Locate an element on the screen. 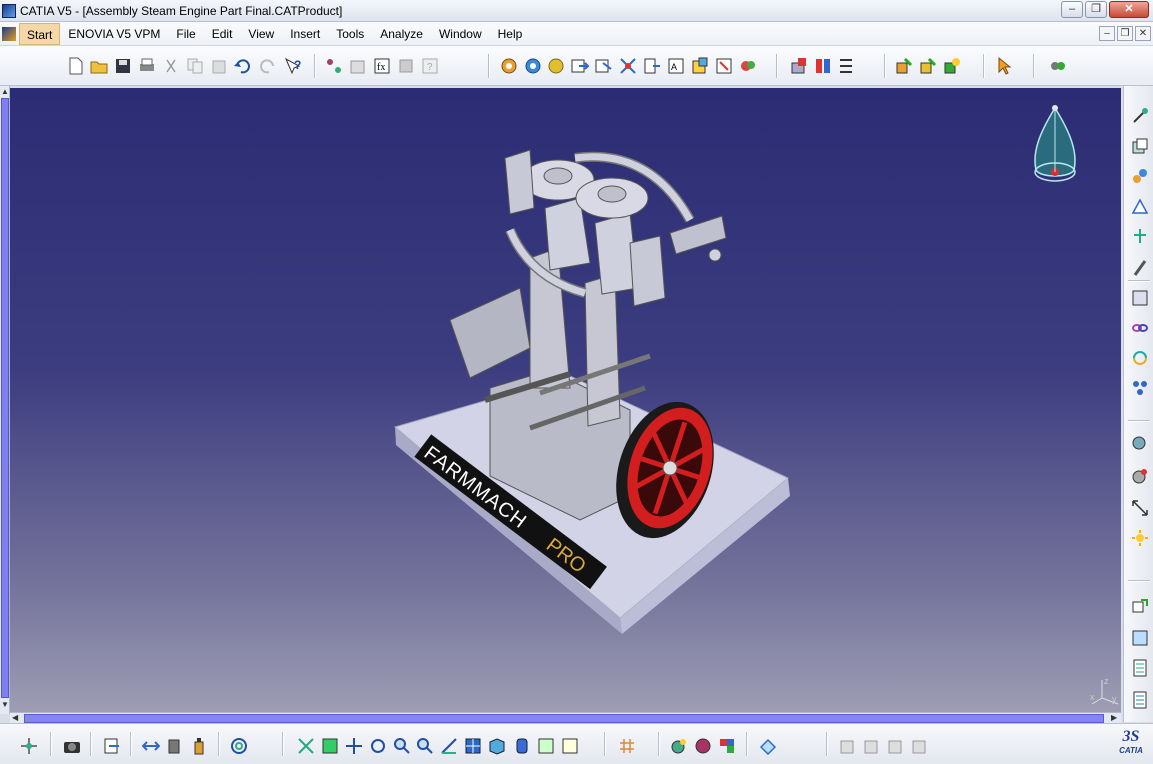 The height and width of the screenshot is (764, 1153). scroll-right-icon: ▶ is located at coordinates (1114, 717).